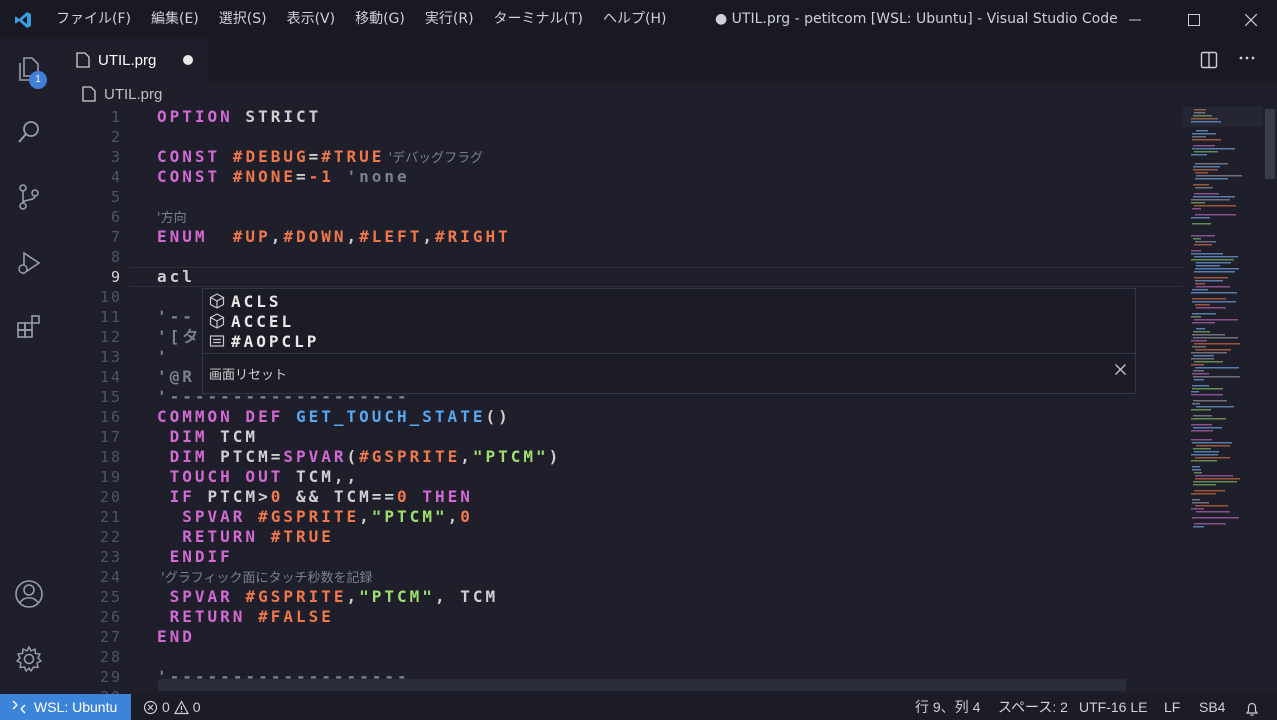  I want to click on problems-indicator: 0 0, so click(172, 707).